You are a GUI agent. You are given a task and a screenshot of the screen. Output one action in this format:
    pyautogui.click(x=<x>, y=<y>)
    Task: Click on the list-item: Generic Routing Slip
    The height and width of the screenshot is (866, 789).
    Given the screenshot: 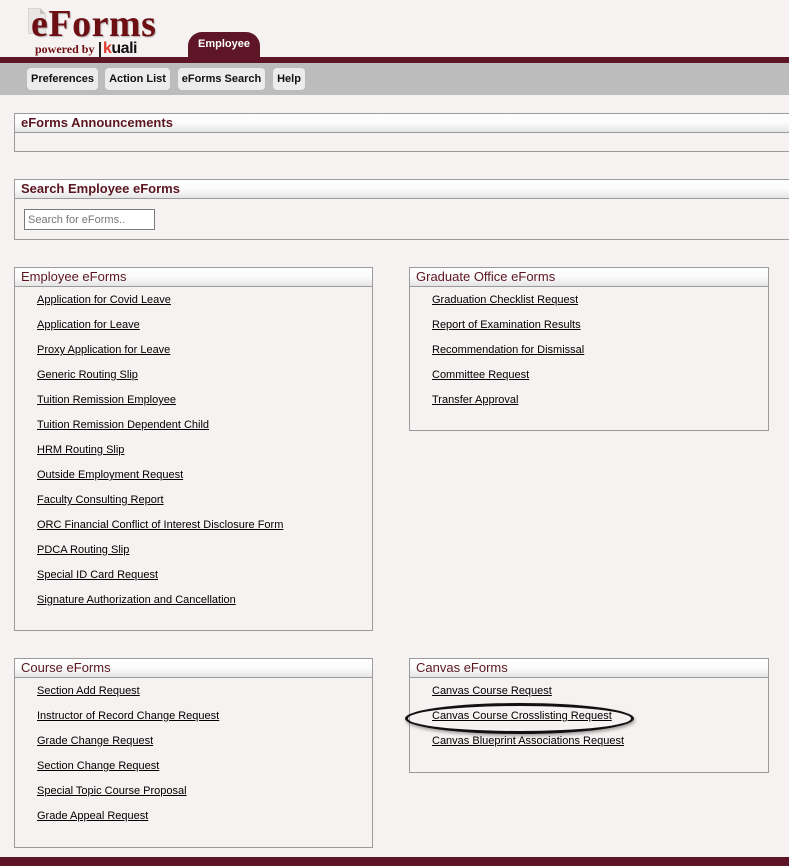 What is the action you would take?
    pyautogui.click(x=204, y=375)
    